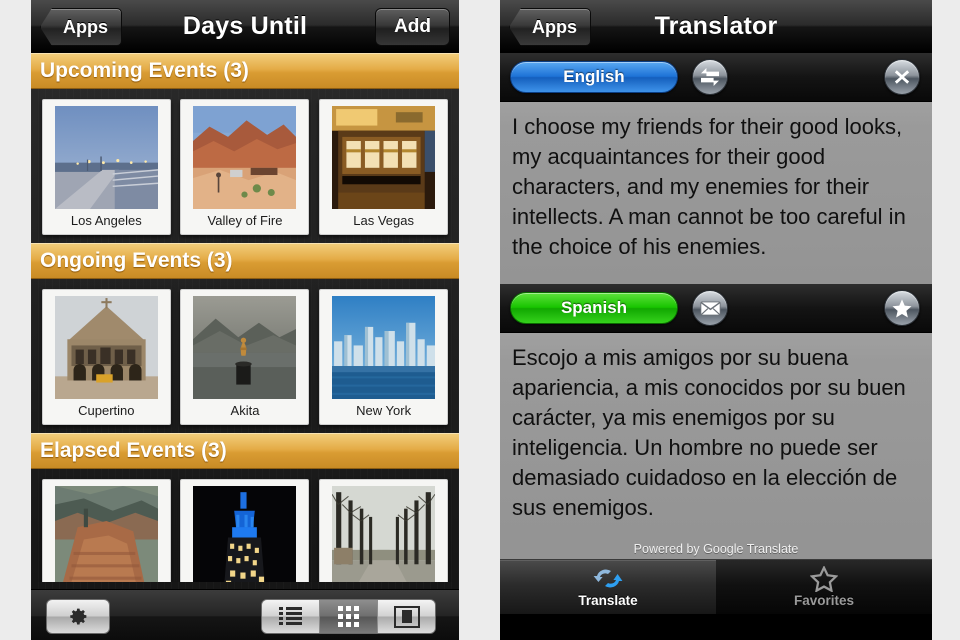 Image resolution: width=960 pixels, height=640 pixels. I want to click on event-caption: Las Vegas, so click(383, 220).